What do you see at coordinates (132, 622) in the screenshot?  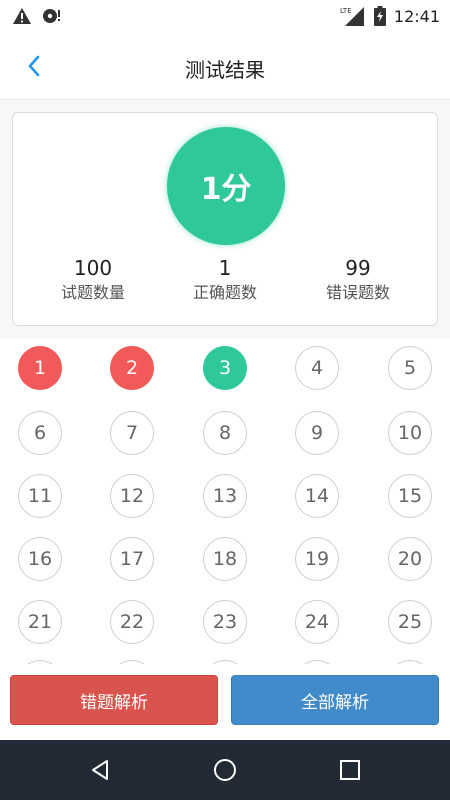 I see `question-number-22: 22` at bounding box center [132, 622].